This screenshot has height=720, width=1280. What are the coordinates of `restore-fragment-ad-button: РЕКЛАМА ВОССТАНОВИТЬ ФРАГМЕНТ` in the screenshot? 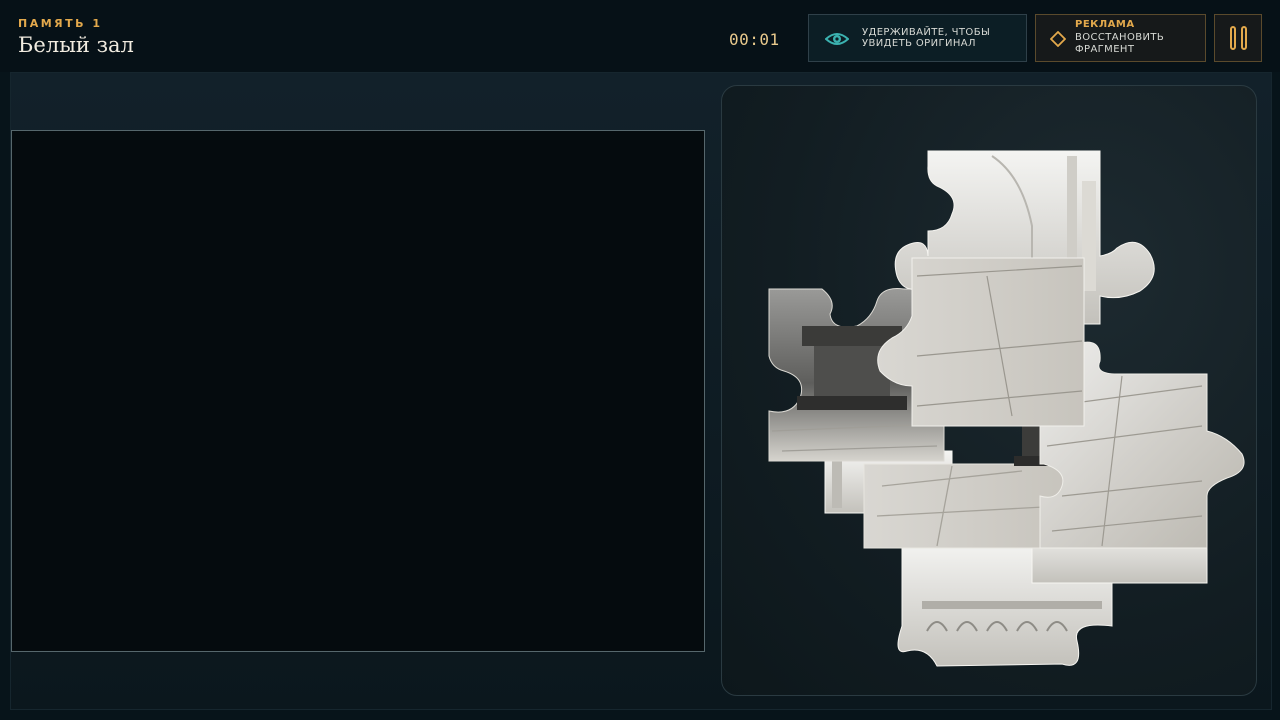 It's located at (1120, 38).